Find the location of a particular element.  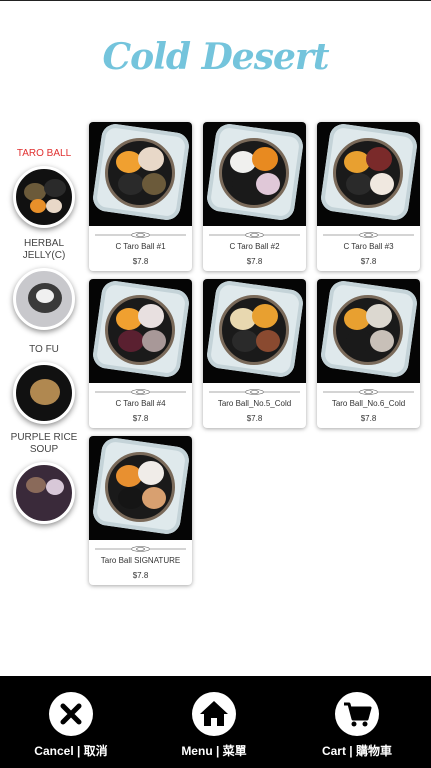

cart-button: Cart | 購物車 is located at coordinates (357, 725).